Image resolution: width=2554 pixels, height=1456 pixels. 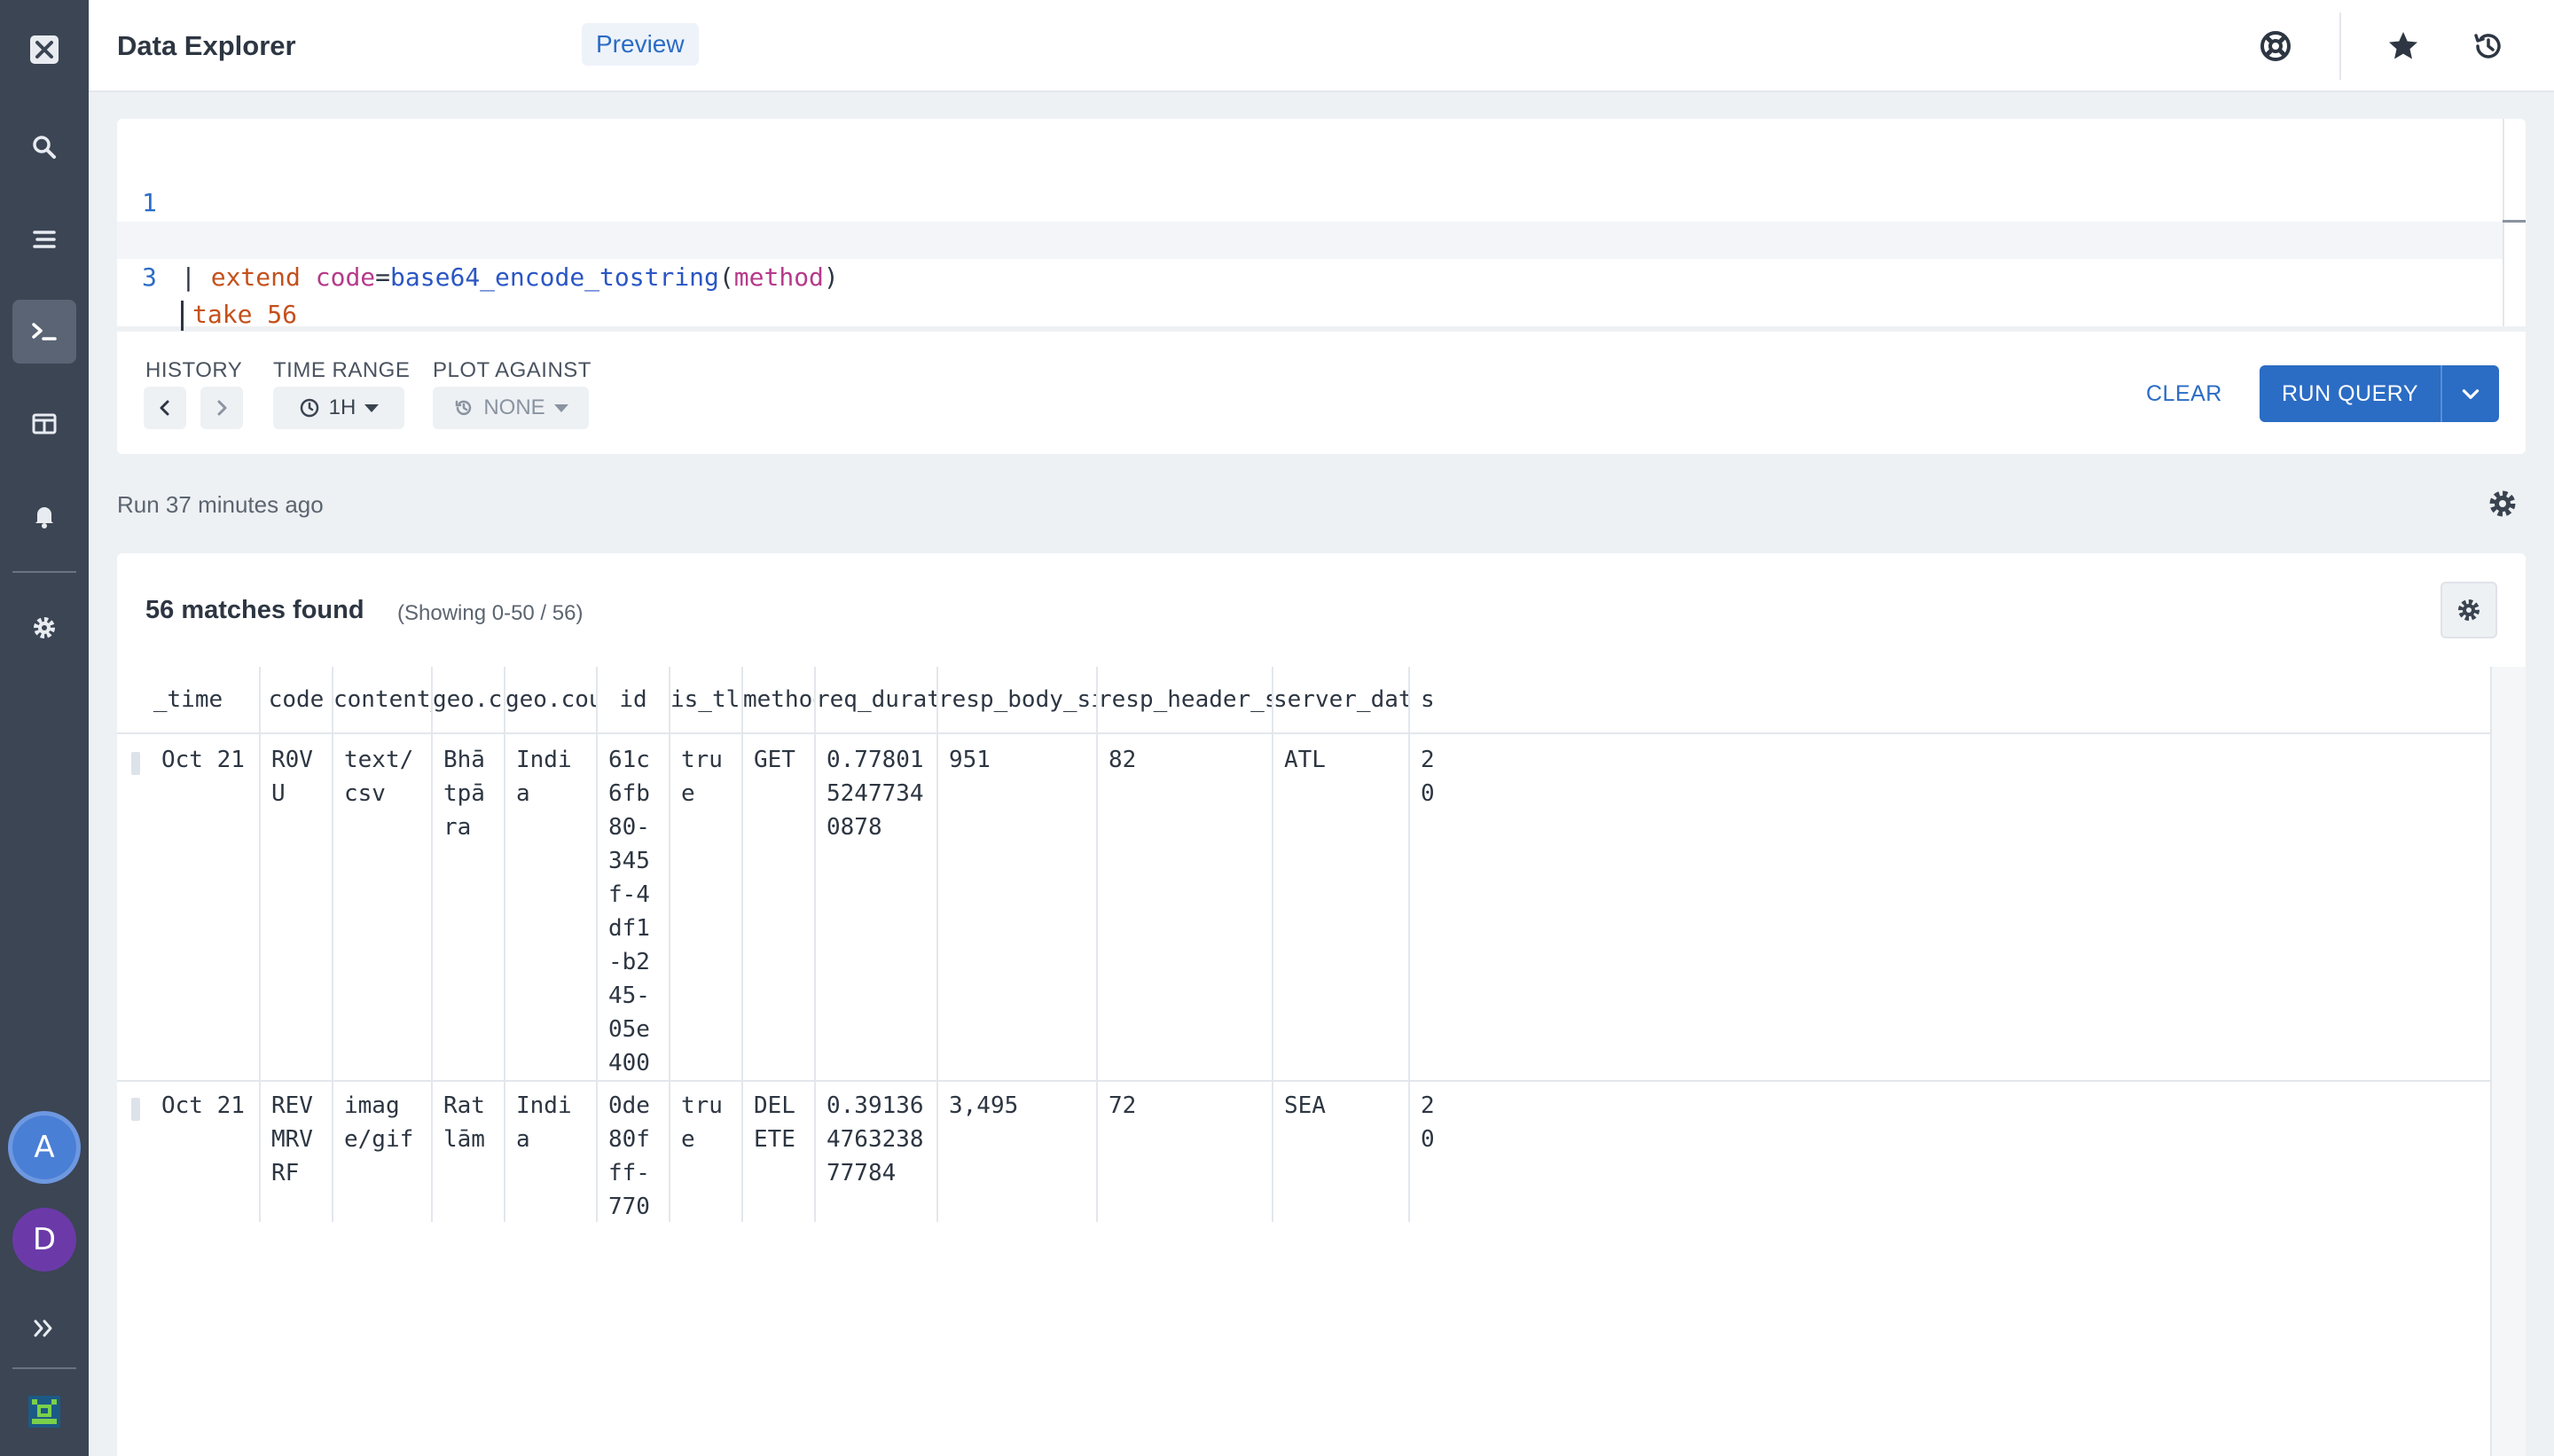 I want to click on table-cell: Bhātpāra, so click(x=469, y=907).